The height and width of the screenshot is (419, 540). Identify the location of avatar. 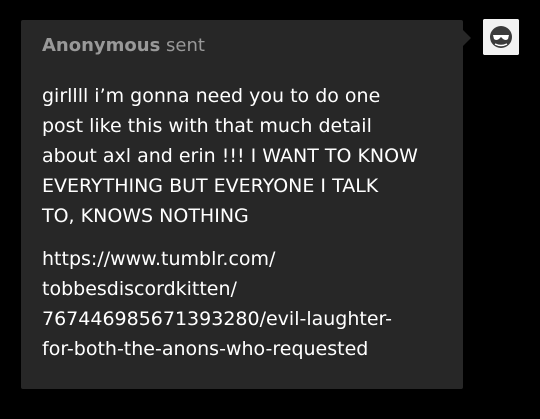
(501, 37).